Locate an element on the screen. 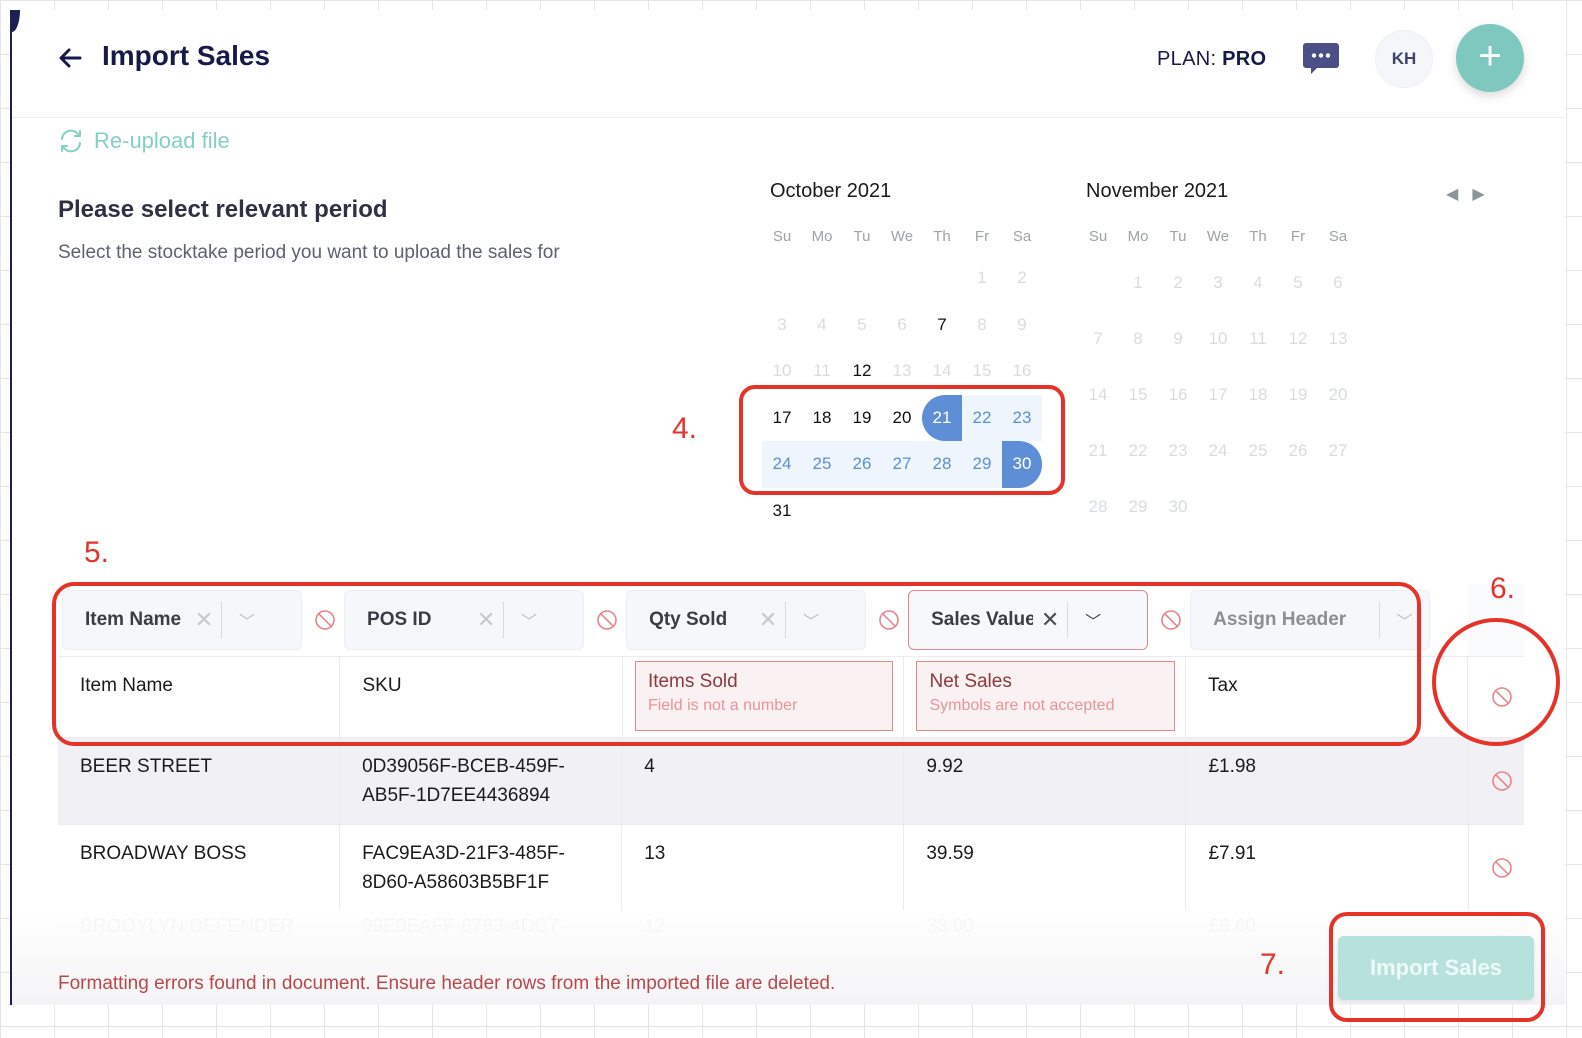 This screenshot has height=1038, width=1582. calendar-day-15: 15 is located at coordinates (1138, 395).